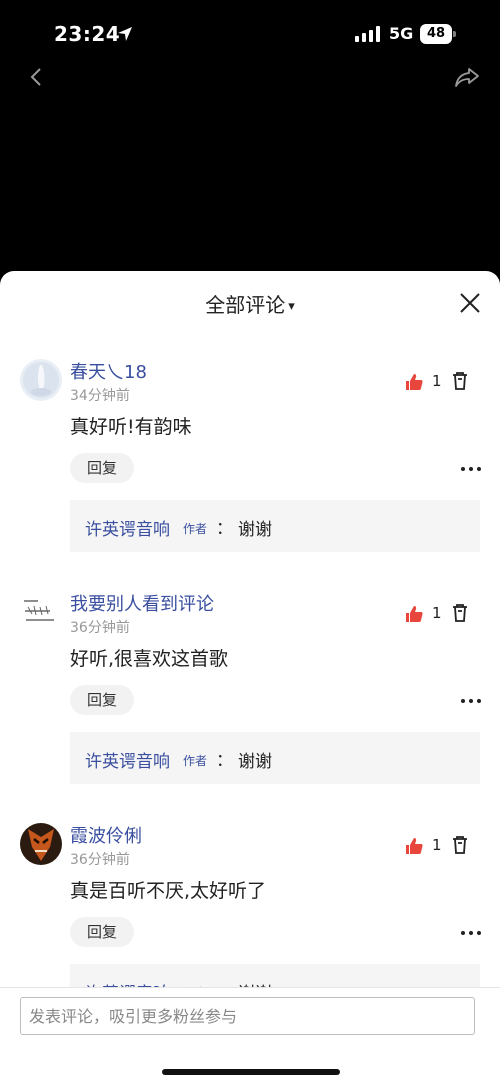 This screenshot has height=1083, width=500. Describe the element at coordinates (367, 34) in the screenshot. I see `signal-icon` at that location.